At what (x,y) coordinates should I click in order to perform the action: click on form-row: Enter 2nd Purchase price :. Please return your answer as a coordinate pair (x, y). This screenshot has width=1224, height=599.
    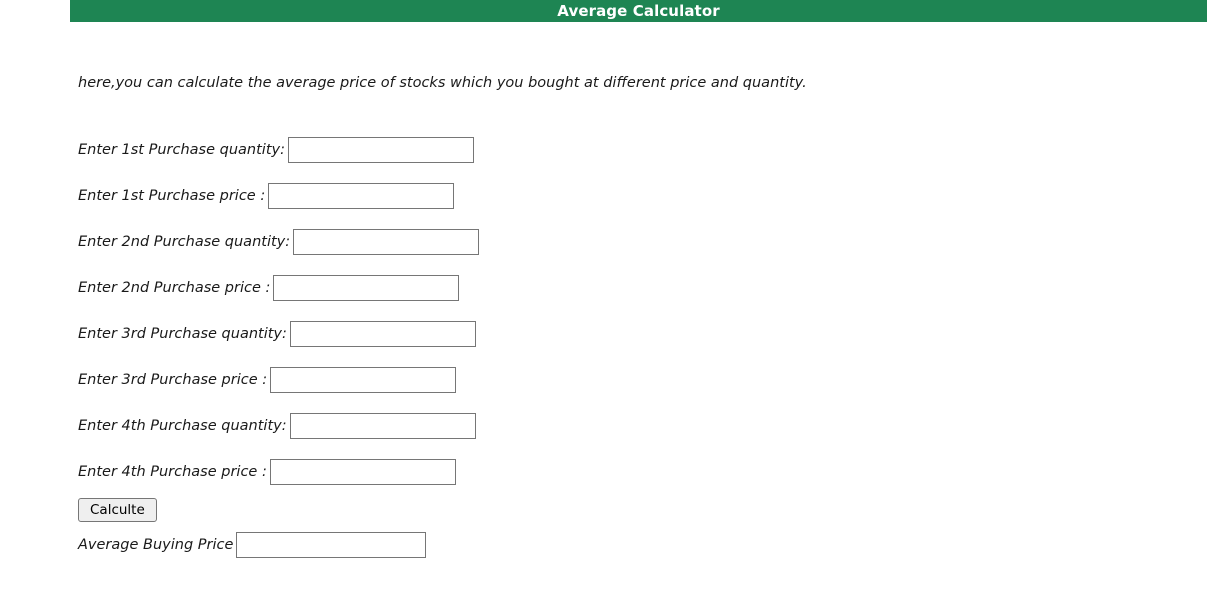
    Looking at the image, I should click on (278, 288).